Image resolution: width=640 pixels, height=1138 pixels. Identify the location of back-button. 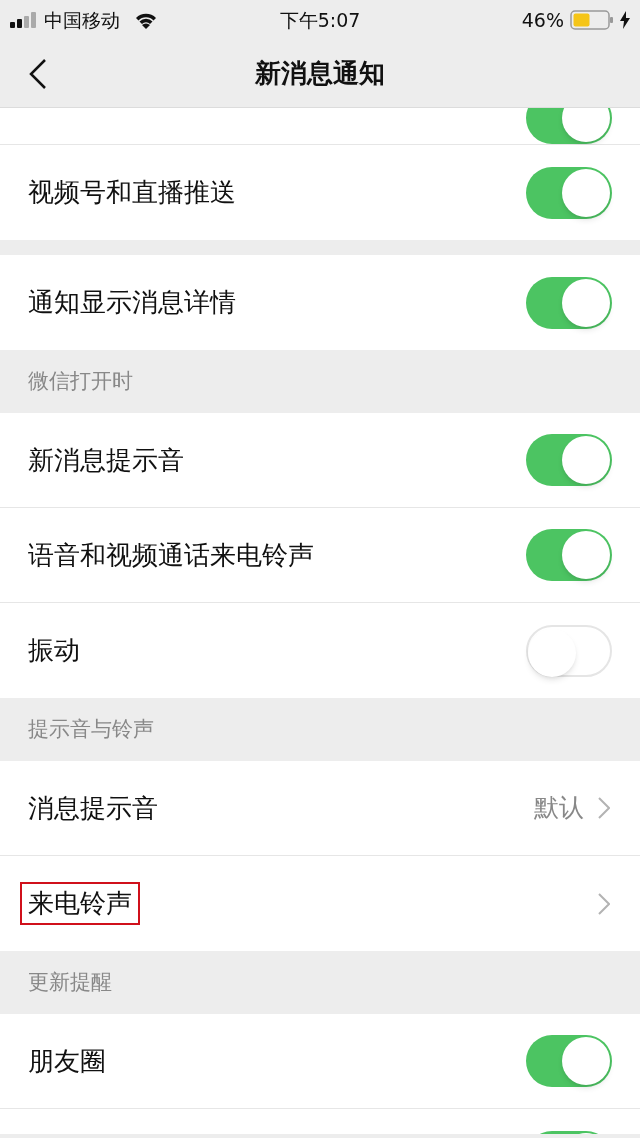
(38, 74).